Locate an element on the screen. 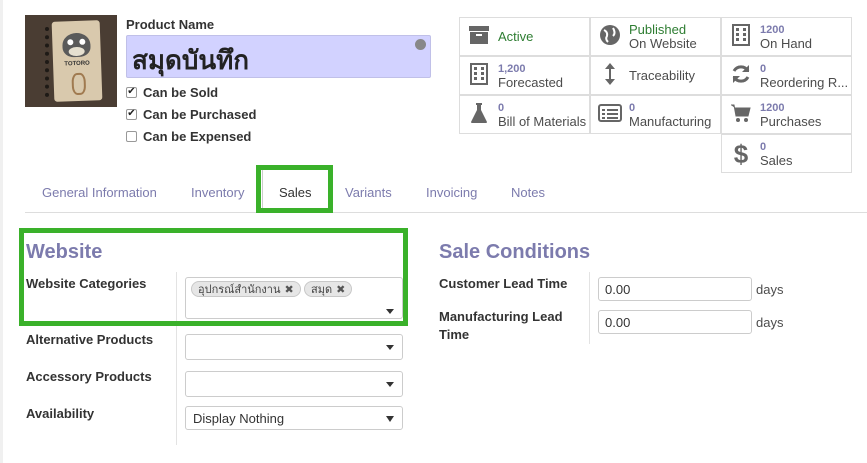  forecasted-count: 1,200 is located at coordinates (512, 68).